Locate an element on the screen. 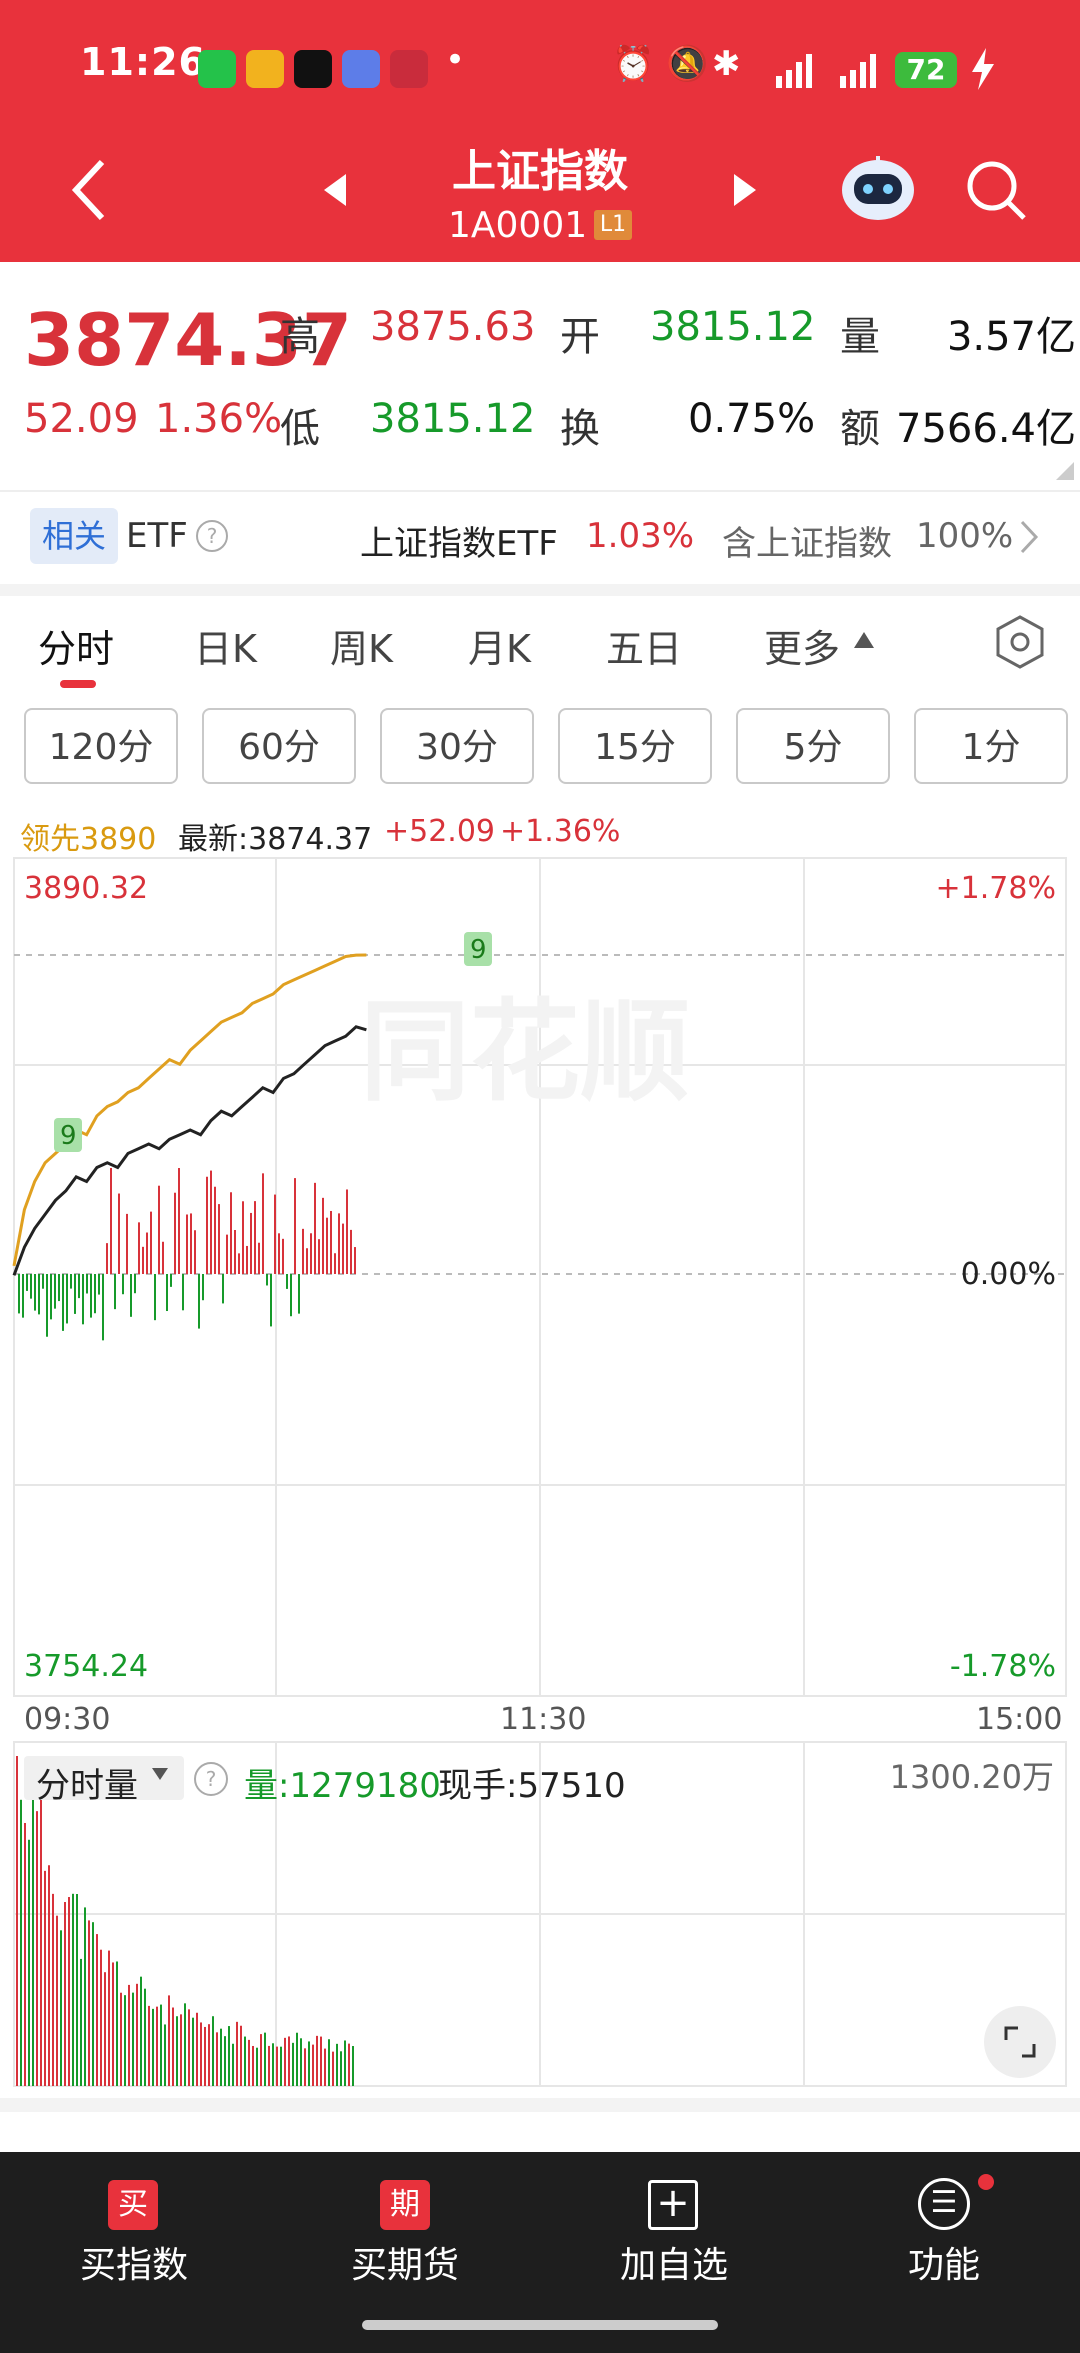 The image size is (1080, 2353). next-stock-icon is located at coordinates (744, 192).